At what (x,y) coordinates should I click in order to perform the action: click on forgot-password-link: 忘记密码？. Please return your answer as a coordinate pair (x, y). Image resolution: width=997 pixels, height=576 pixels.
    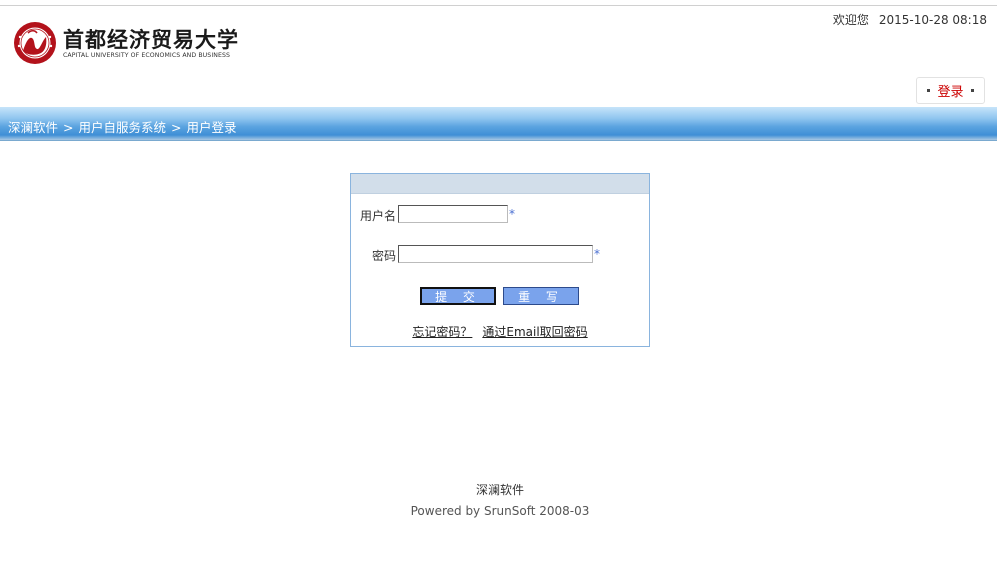
    Looking at the image, I should click on (442, 332).